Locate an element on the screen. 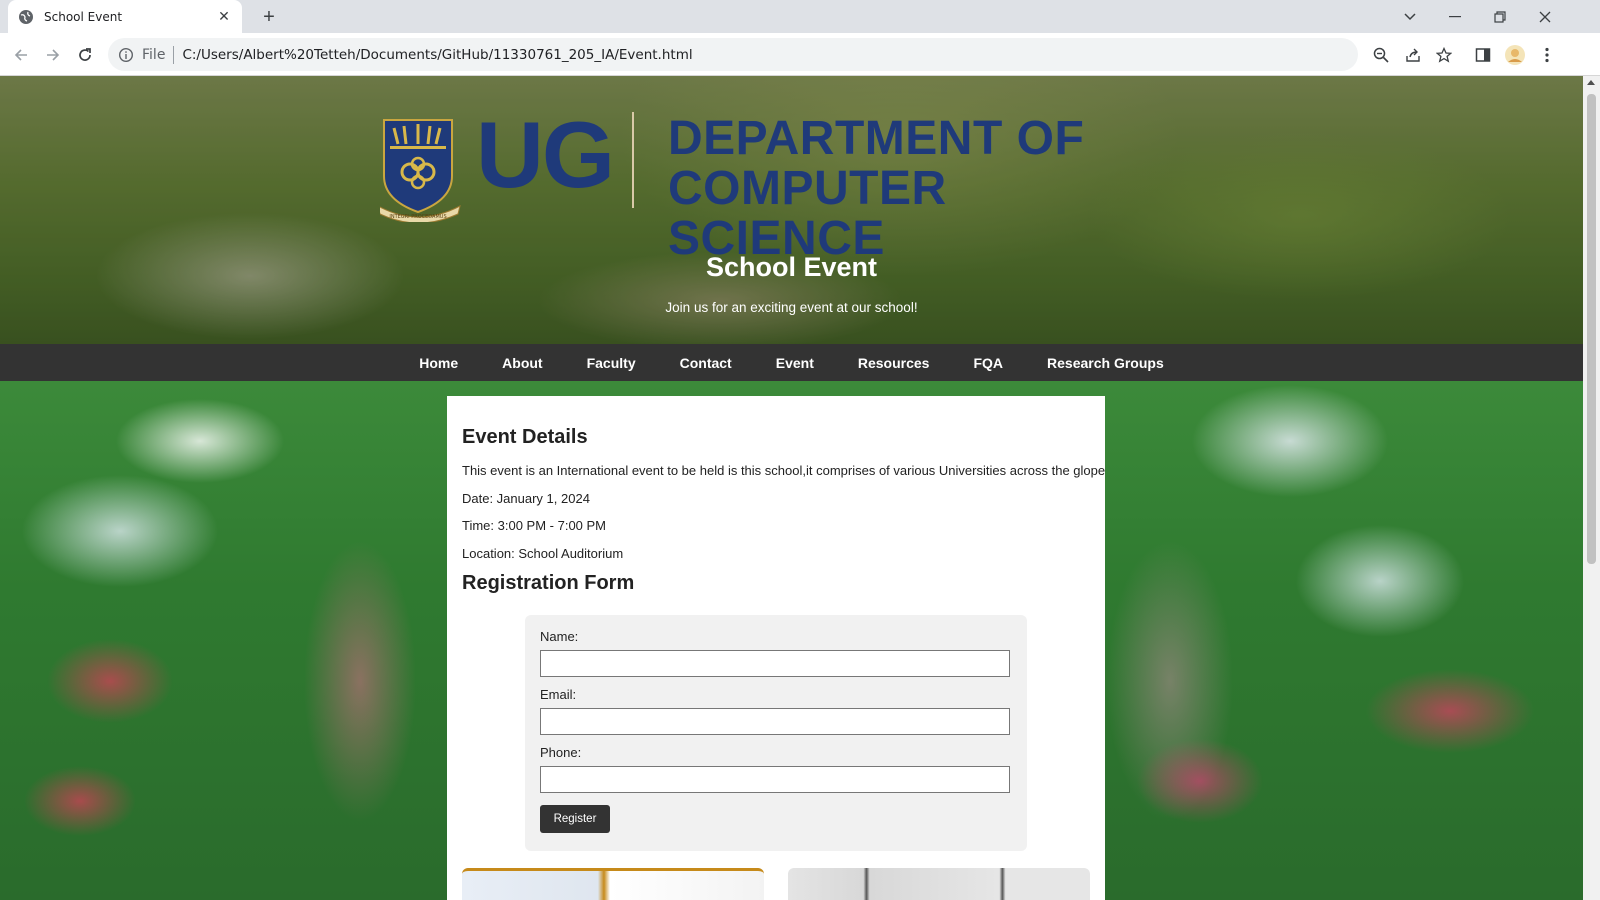 The height and width of the screenshot is (900, 1600). registration-form: Name: Email: Phone: Register is located at coordinates (776, 733).